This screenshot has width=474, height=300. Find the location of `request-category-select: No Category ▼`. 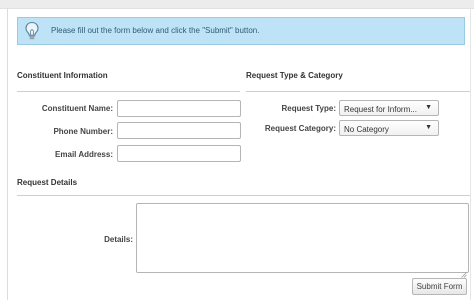

request-category-select: No Category ▼ is located at coordinates (389, 128).